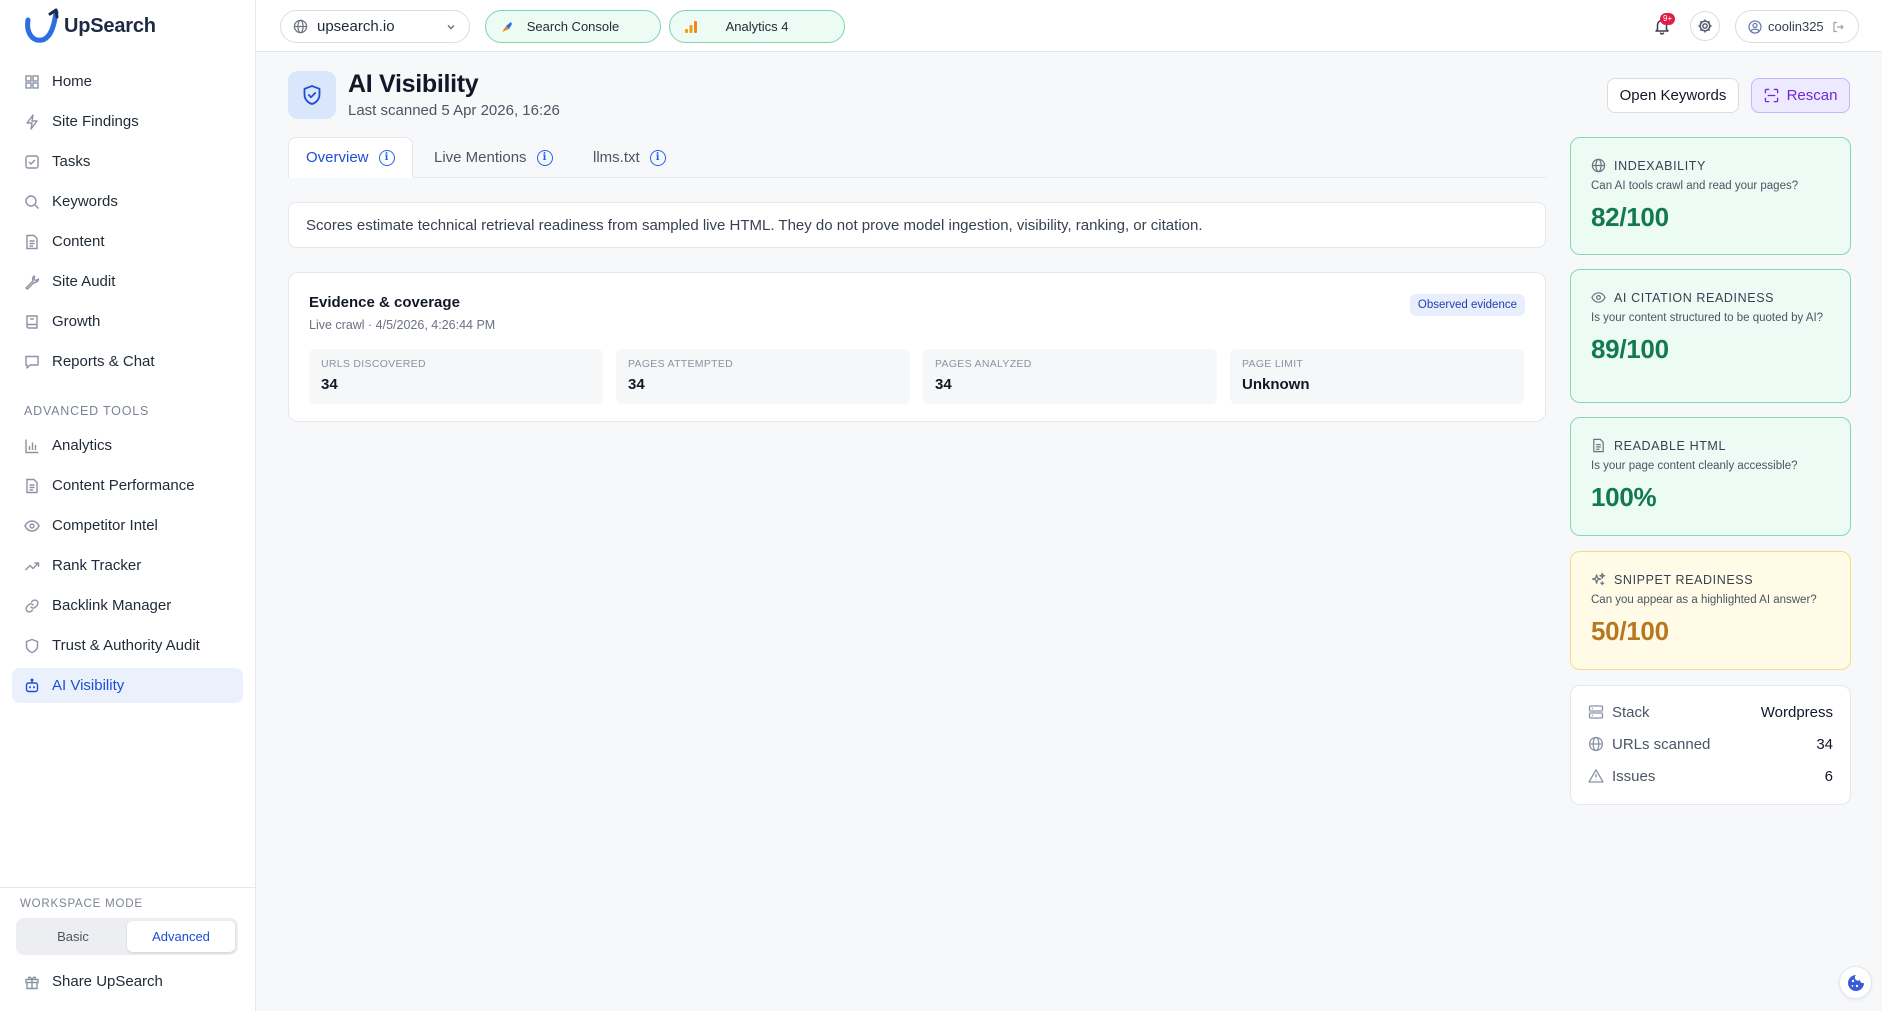 This screenshot has height=1011, width=1882. Describe the element at coordinates (127, 281) in the screenshot. I see `sidebar-item-site-audit: Site Audit` at that location.